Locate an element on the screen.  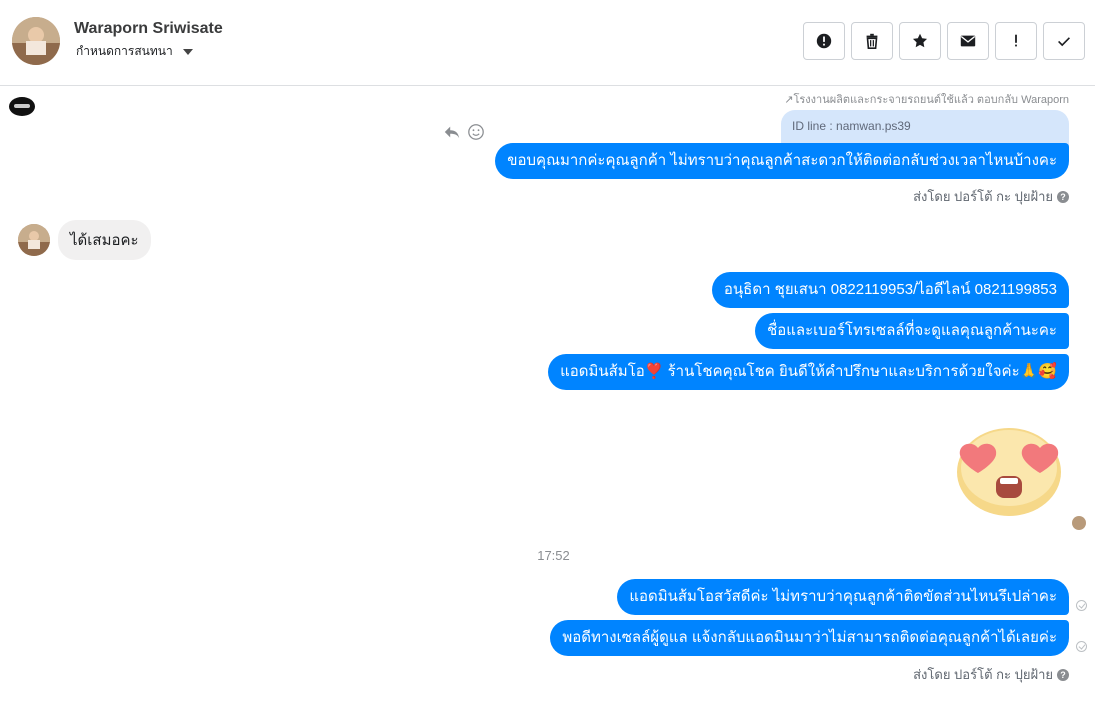
mark-spam-button is located at coordinates (824, 41).